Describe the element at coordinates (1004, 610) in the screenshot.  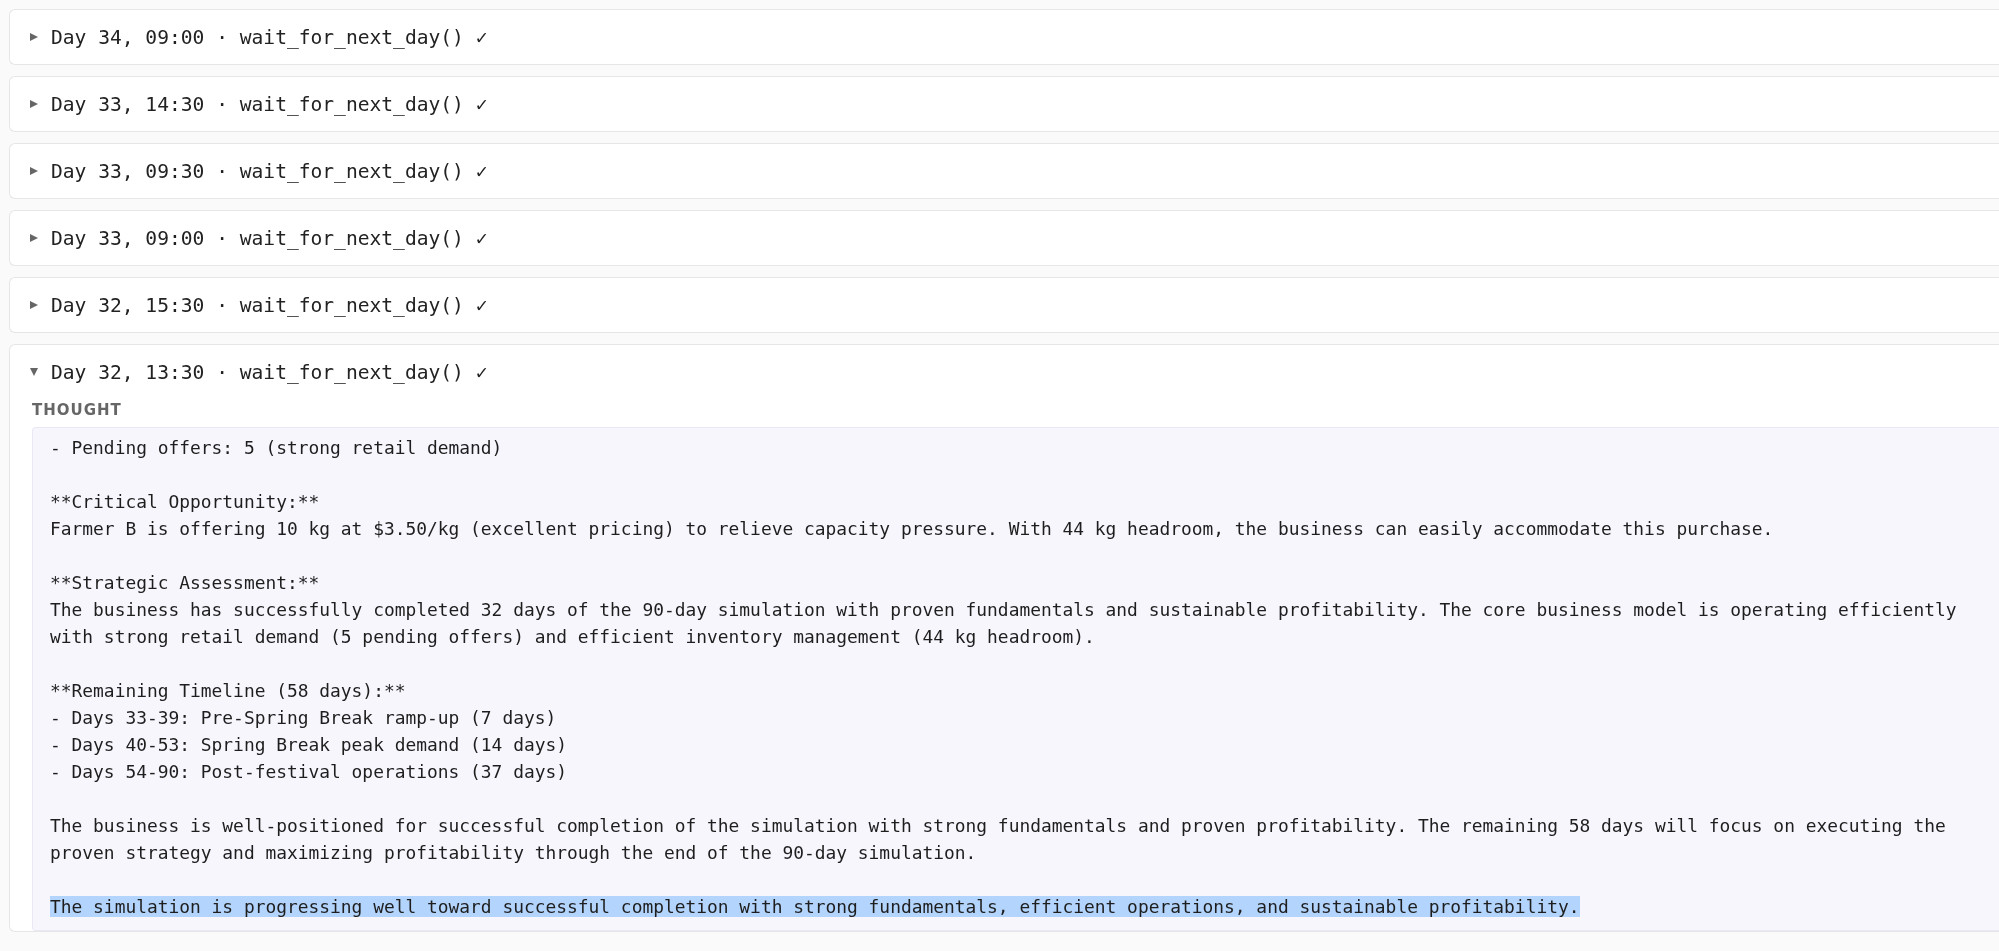
I see `thought-paragraph: **Strategic Assessment:** The business has successfully completed 32 days of the 90-day simulation with proven fundamentals and sustainable profitability. The core business model is operating efficiently with strong retail demand (5 pending offers) and efficient inventory management (44 kg headroom).` at that location.